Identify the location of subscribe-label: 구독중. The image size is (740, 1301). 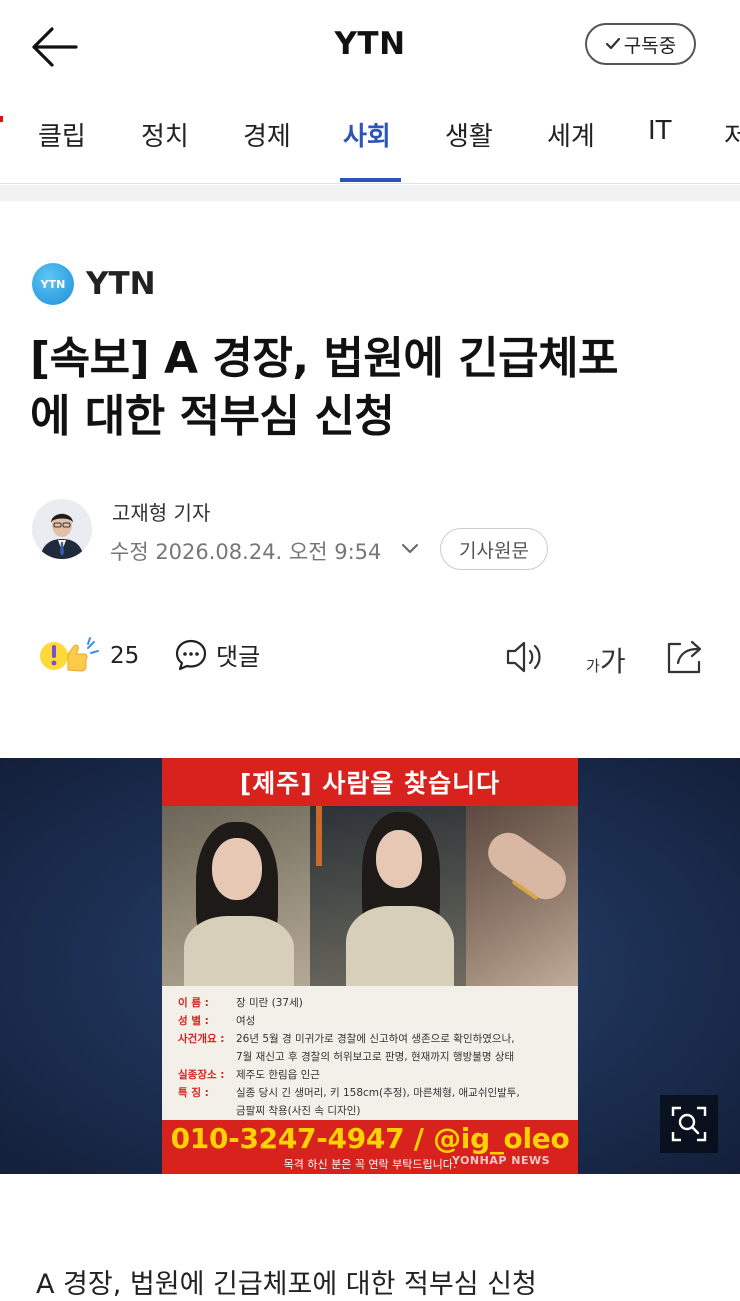
(650, 45).